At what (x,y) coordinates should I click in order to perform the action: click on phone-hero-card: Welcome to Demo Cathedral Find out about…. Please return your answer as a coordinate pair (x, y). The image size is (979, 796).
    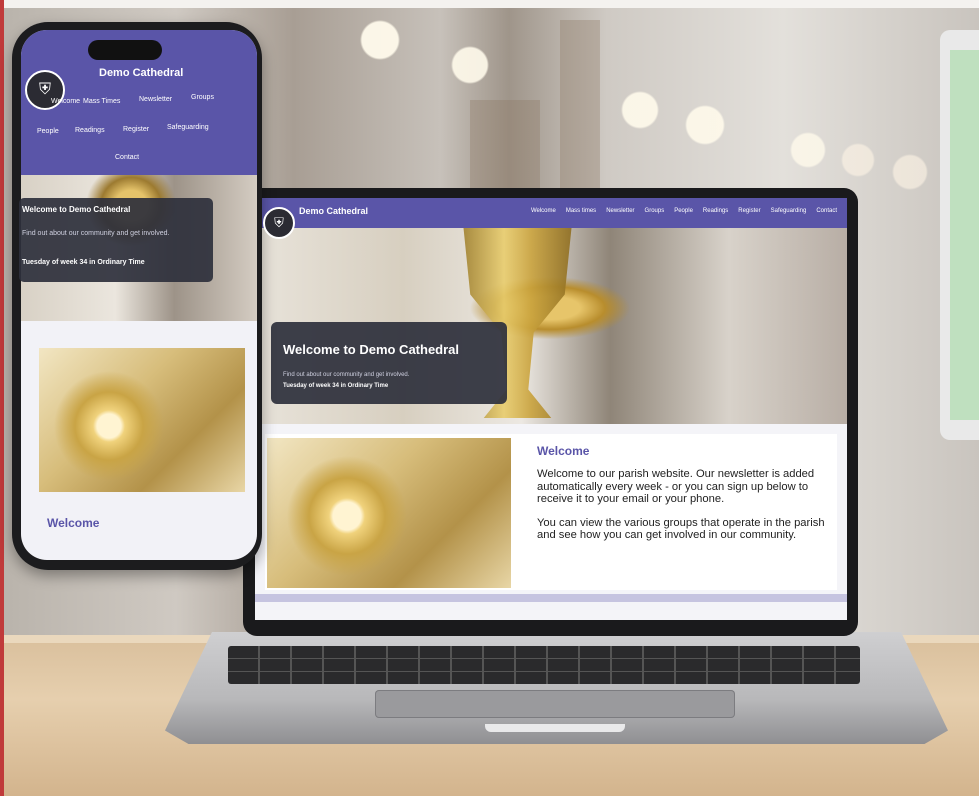
    Looking at the image, I should click on (116, 240).